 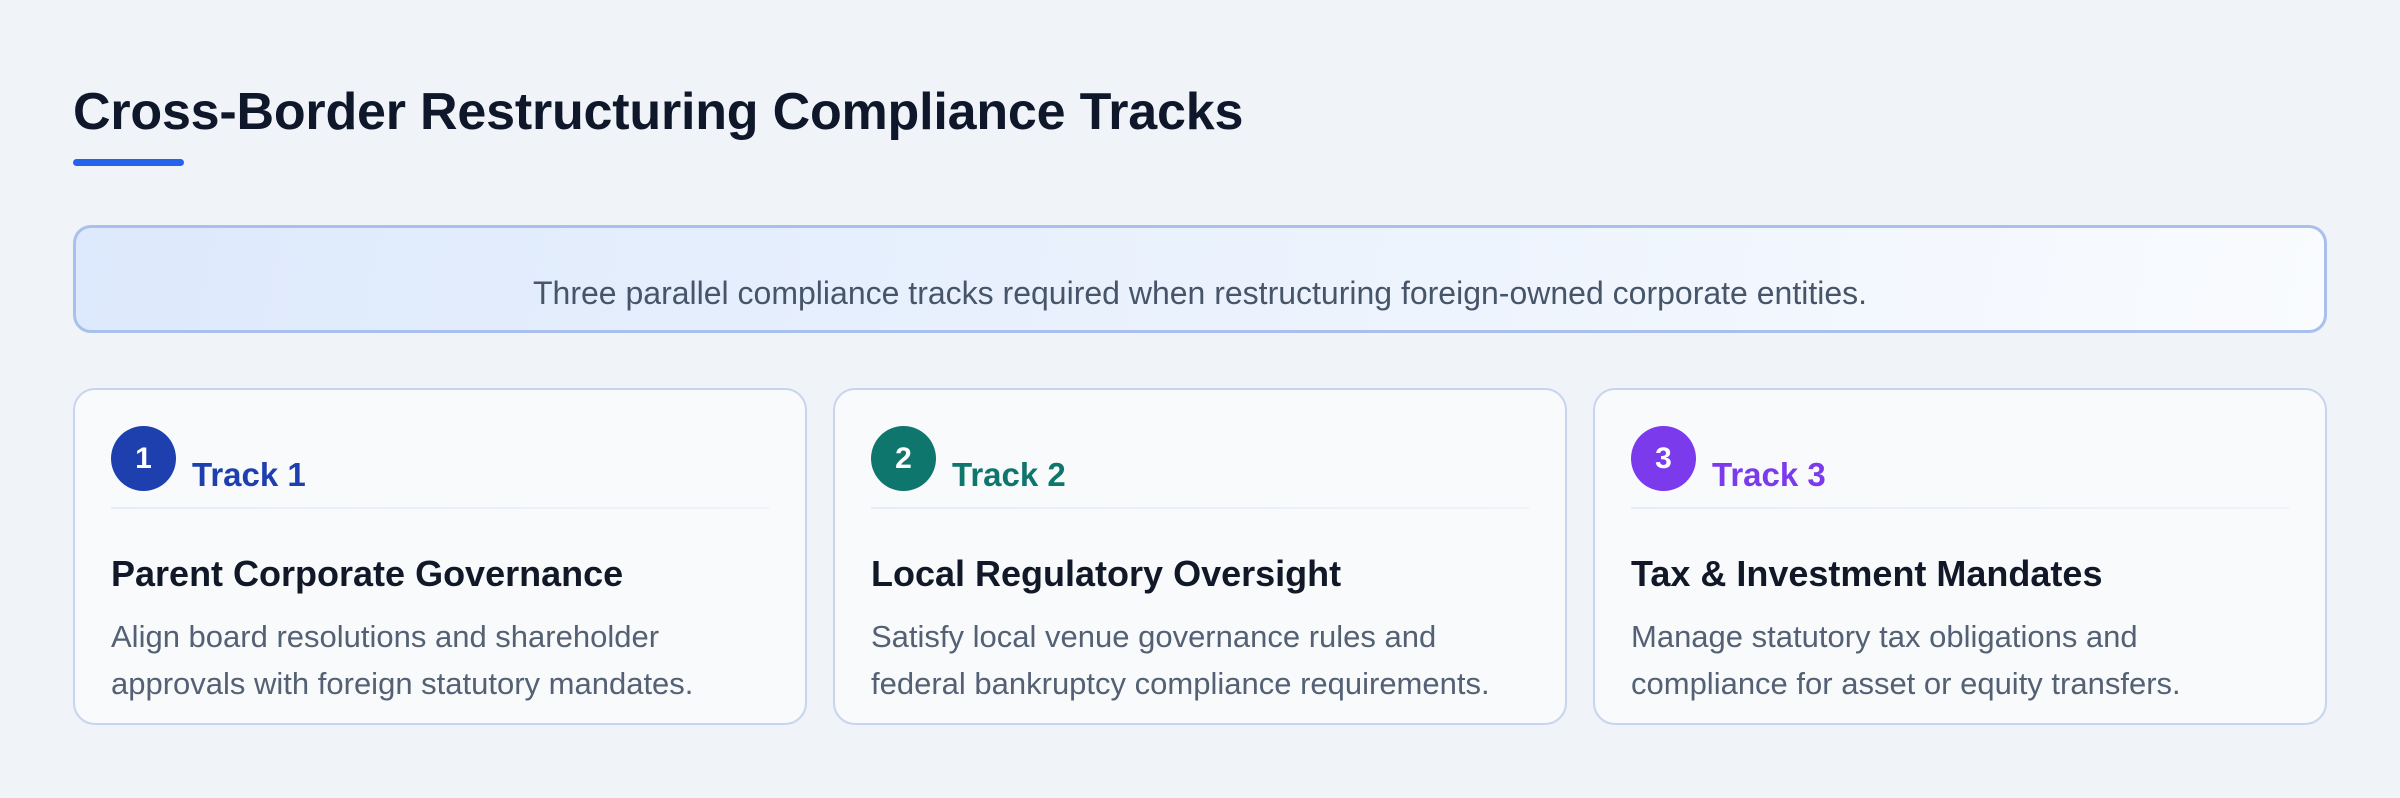 What do you see at coordinates (1867, 573) in the screenshot?
I see `track-title: Tax & Investment Mandates` at bounding box center [1867, 573].